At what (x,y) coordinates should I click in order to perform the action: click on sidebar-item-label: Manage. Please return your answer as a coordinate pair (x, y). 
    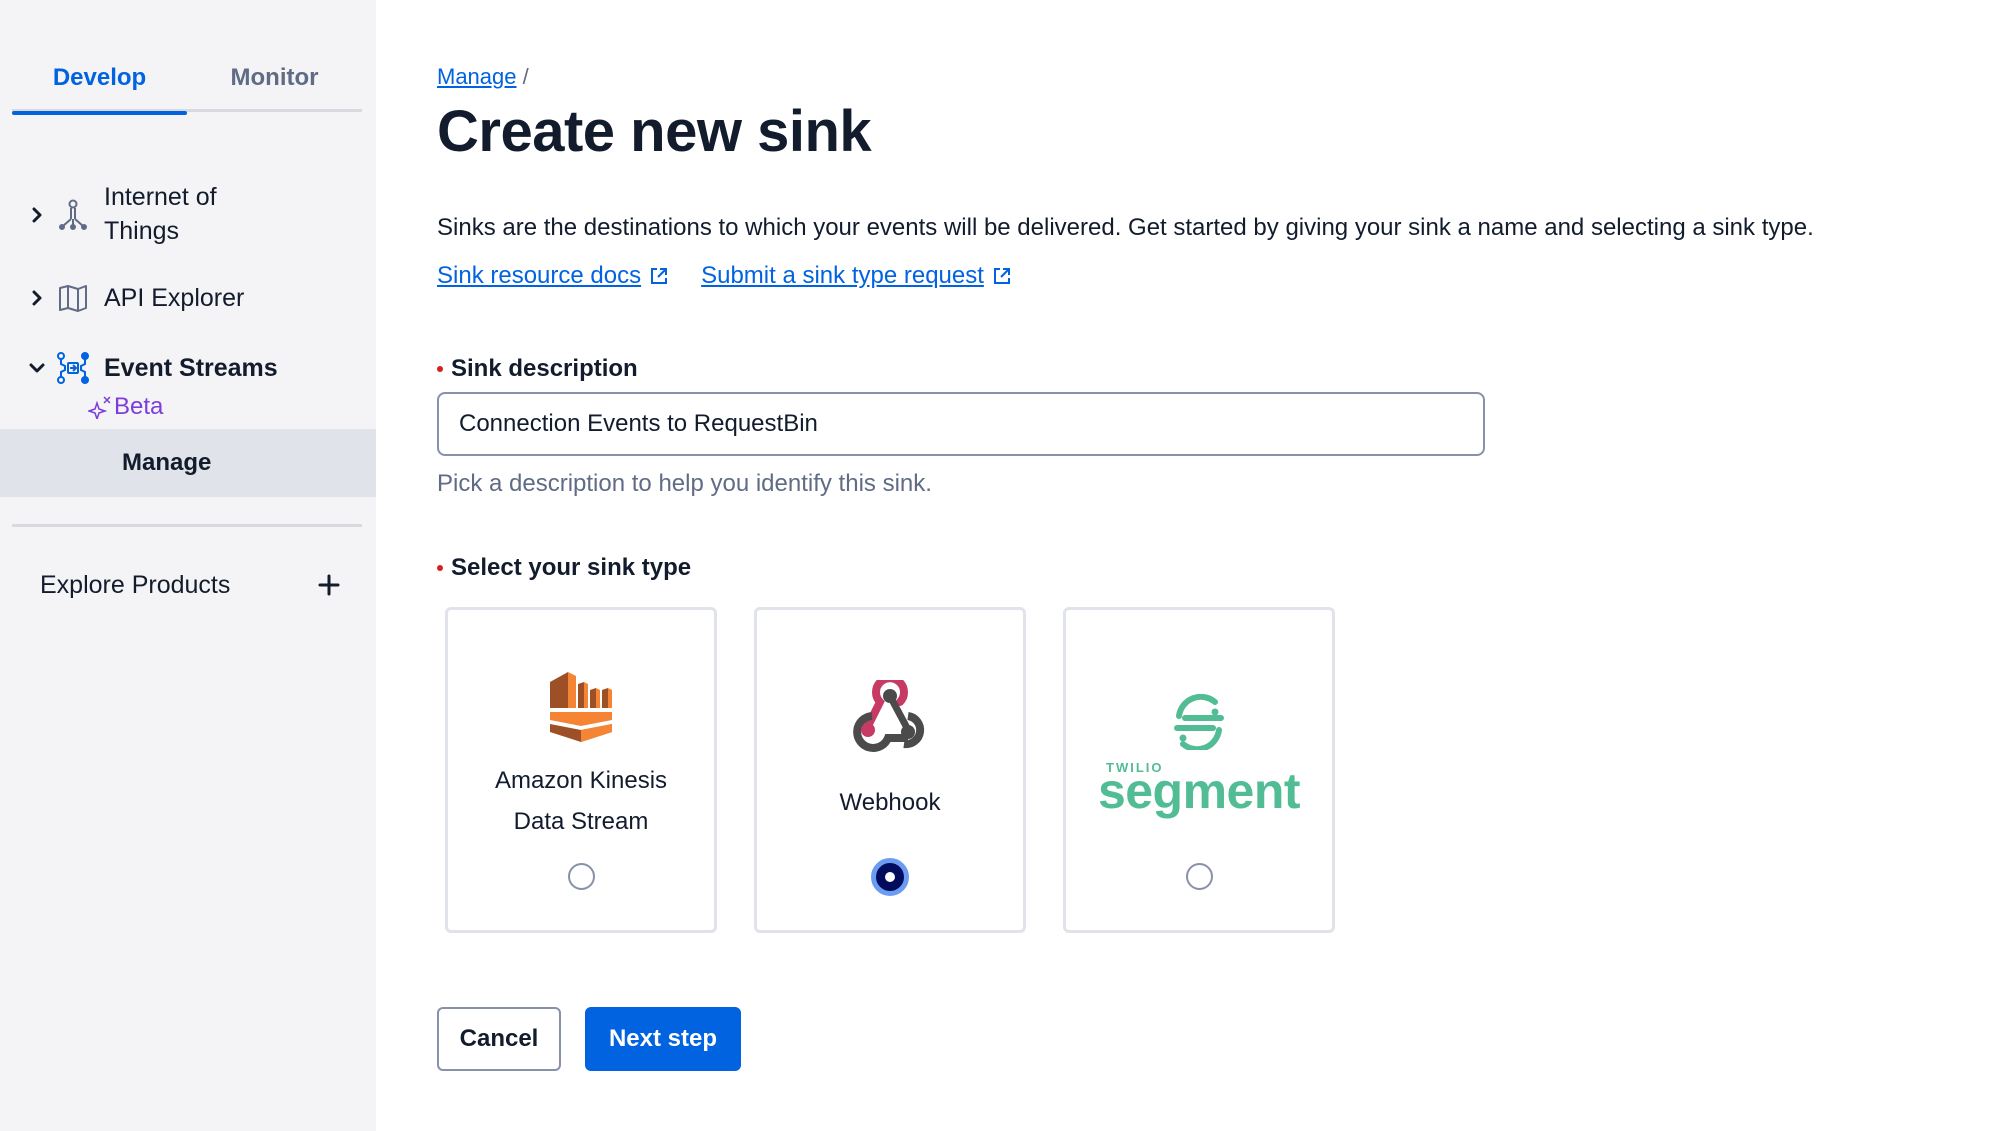
    Looking at the image, I should click on (167, 462).